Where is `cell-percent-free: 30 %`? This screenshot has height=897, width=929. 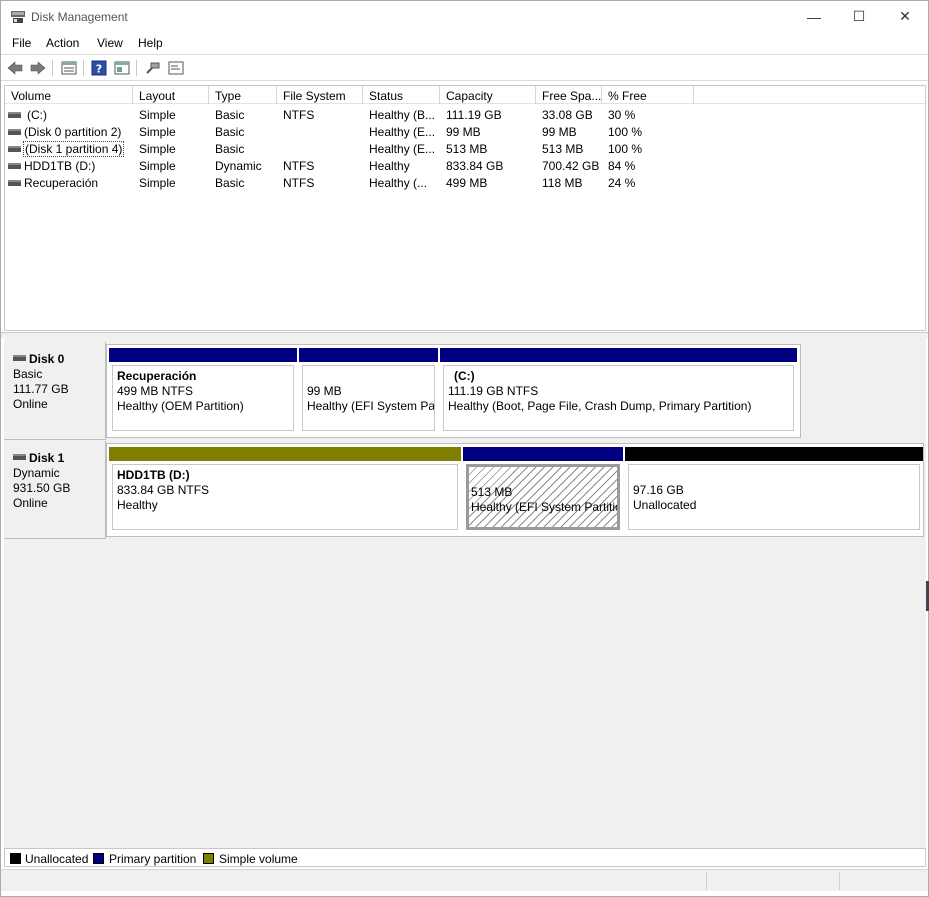
cell-percent-free: 30 % is located at coordinates (622, 115).